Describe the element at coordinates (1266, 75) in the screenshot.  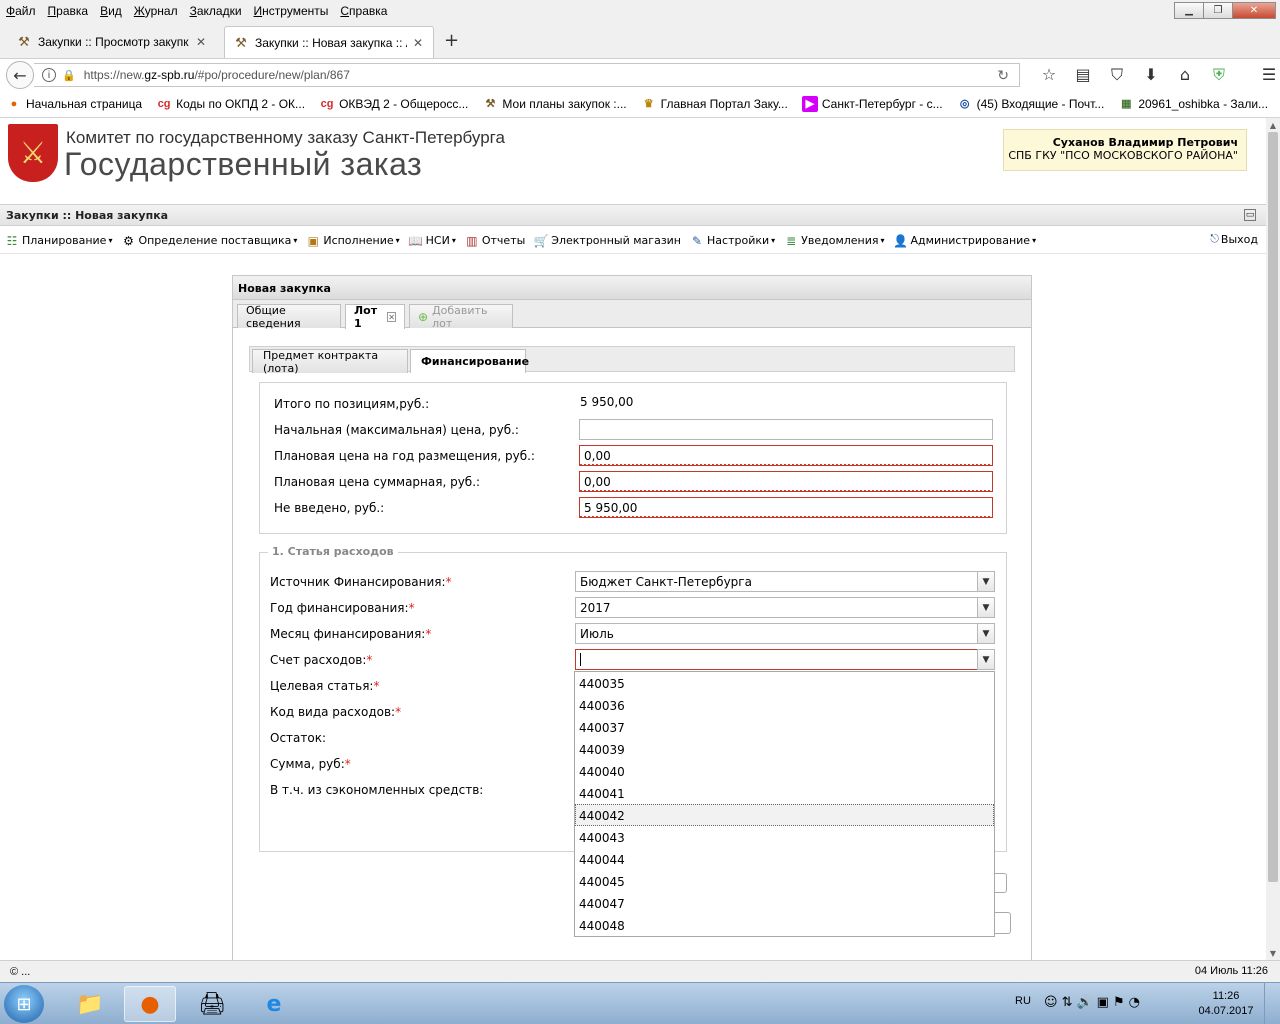
I see `hamburger-menu-icon: ☰` at that location.